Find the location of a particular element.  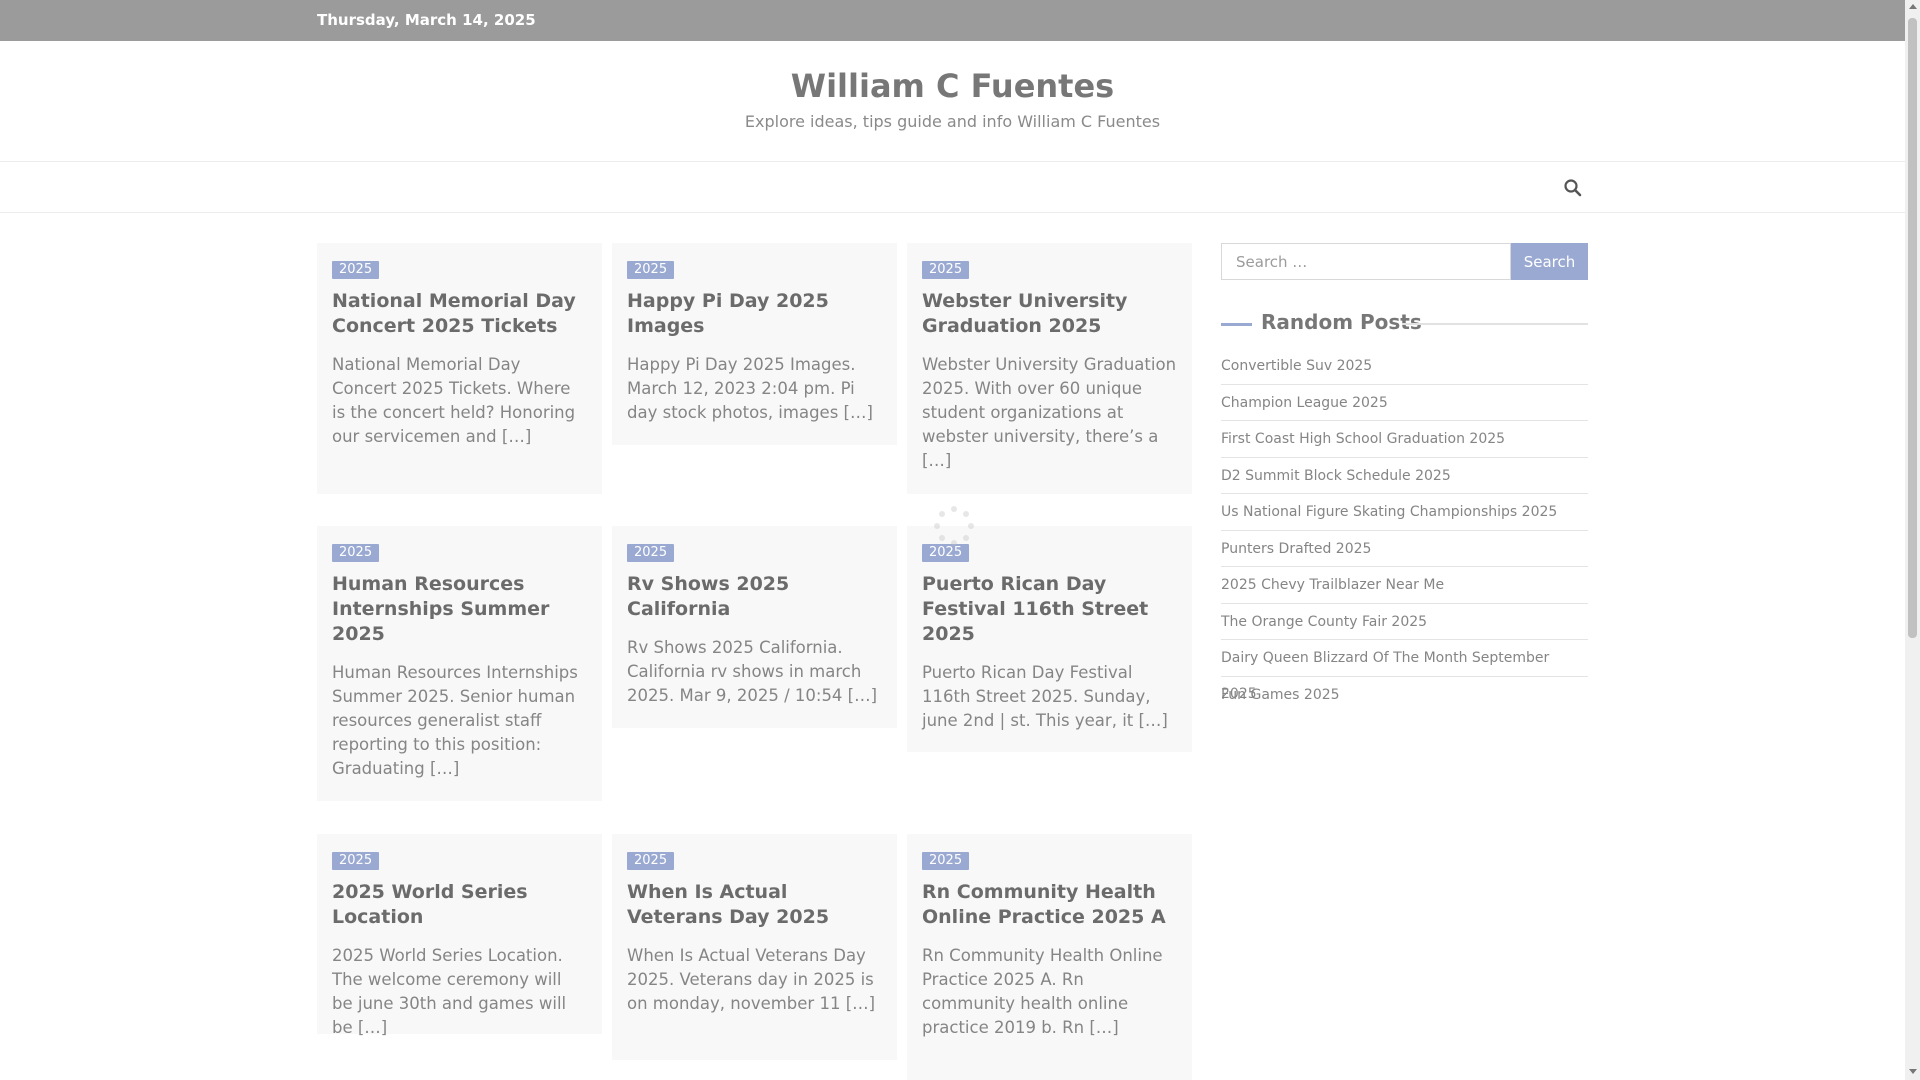

heading-divider is located at coordinates (1495, 324).